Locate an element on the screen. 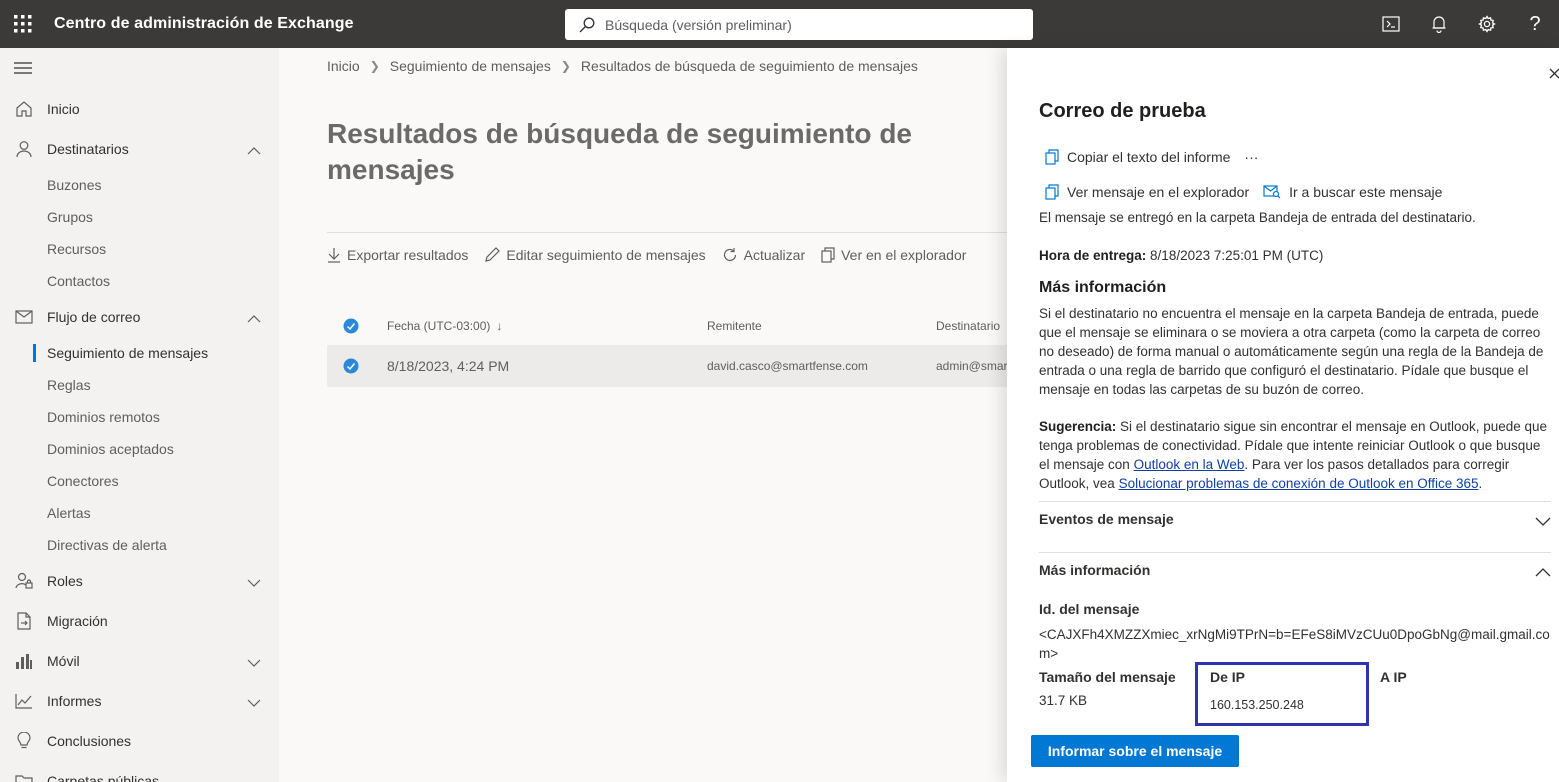 This screenshot has height=782, width=1559. app-launcher-icon is located at coordinates (23, 24).